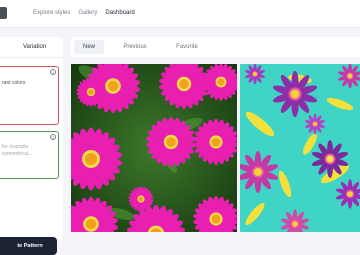 This screenshot has height=255, width=360. I want to click on tab-new: New, so click(89, 47).